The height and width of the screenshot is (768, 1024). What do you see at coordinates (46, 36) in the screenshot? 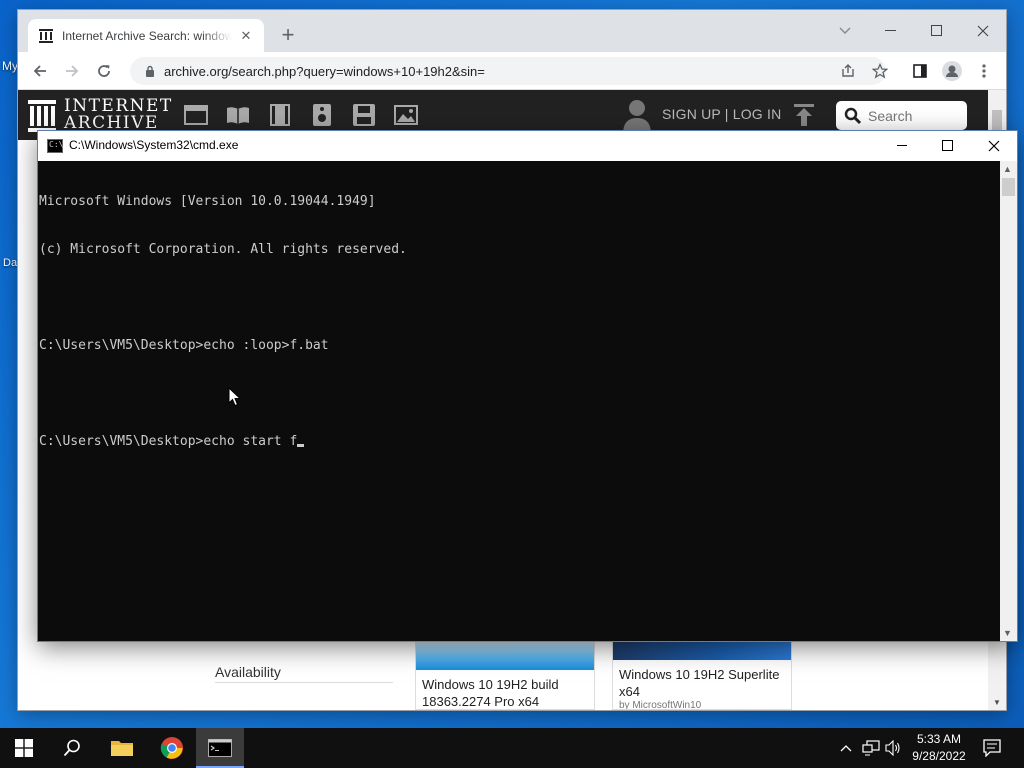
I see `archive-favicon-icon` at bounding box center [46, 36].